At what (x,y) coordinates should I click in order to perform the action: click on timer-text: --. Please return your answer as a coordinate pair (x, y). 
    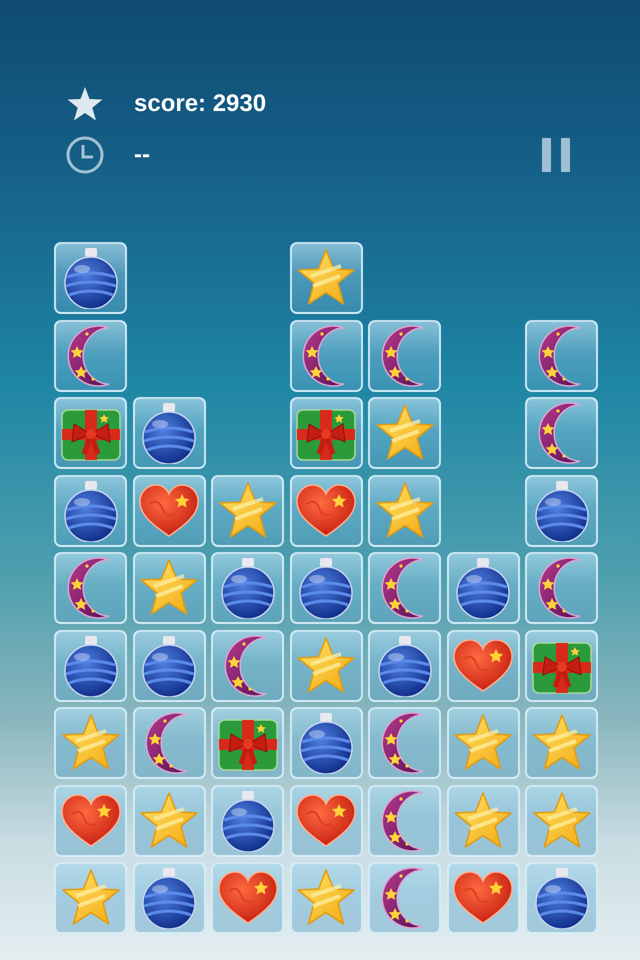
    Looking at the image, I should click on (142, 155).